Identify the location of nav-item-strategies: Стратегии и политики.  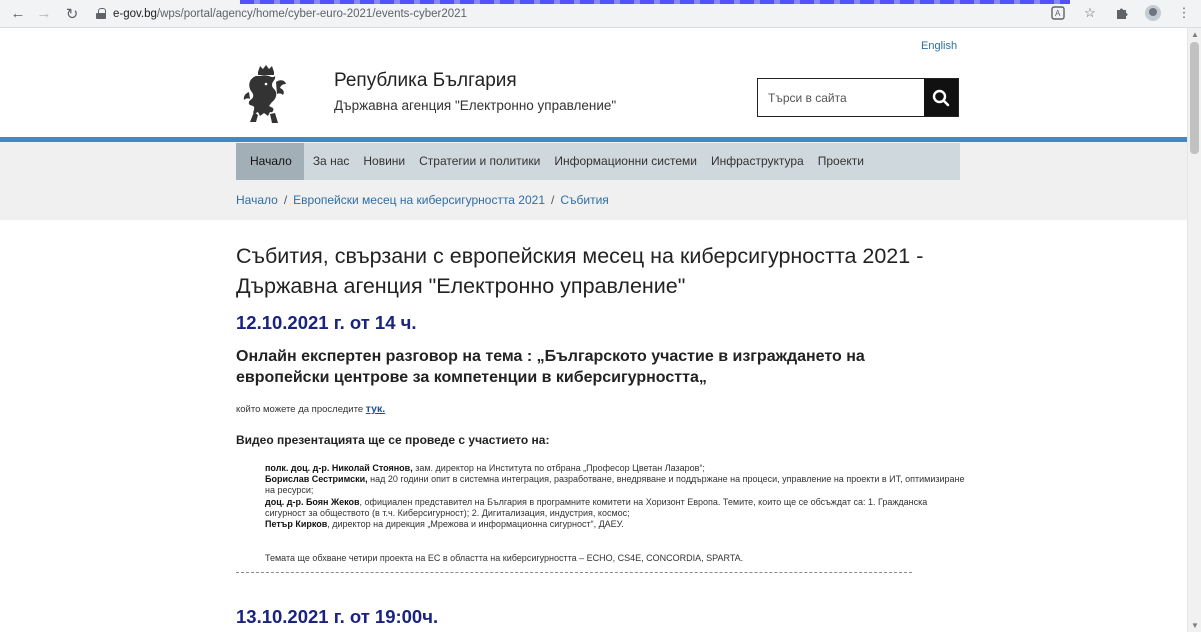
(479, 161).